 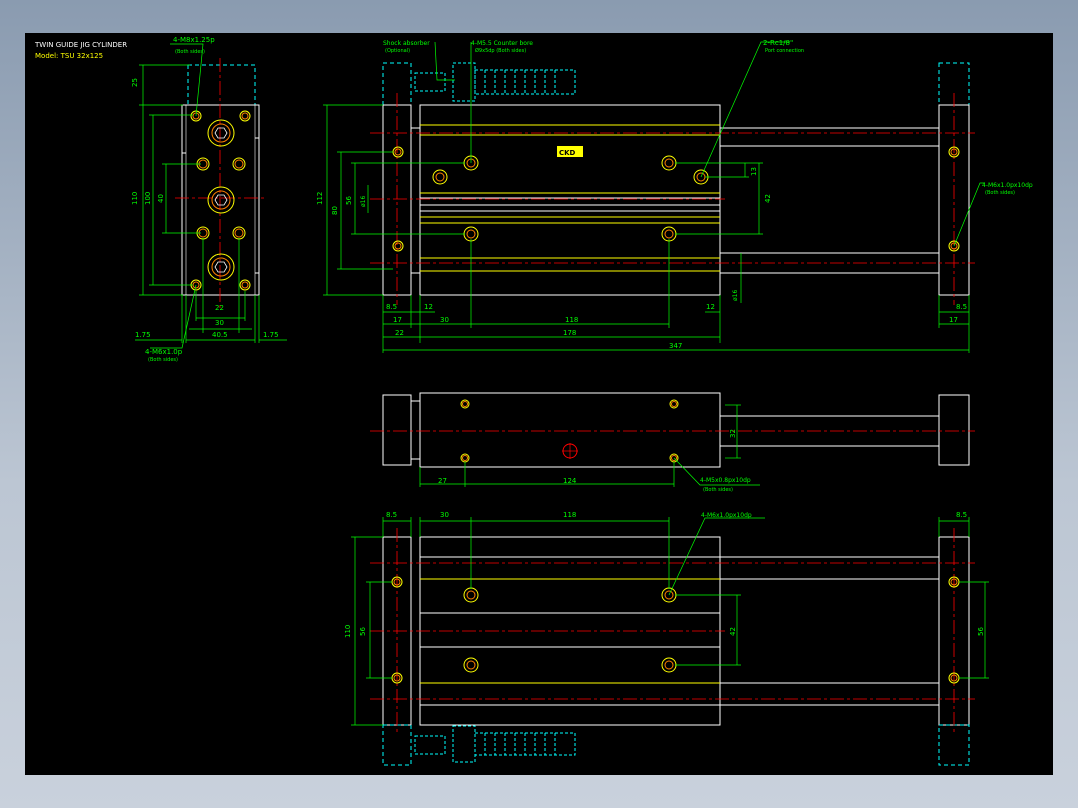 What do you see at coordinates (428, 307) in the screenshot?
I see `dim-12-a: 12` at bounding box center [428, 307].